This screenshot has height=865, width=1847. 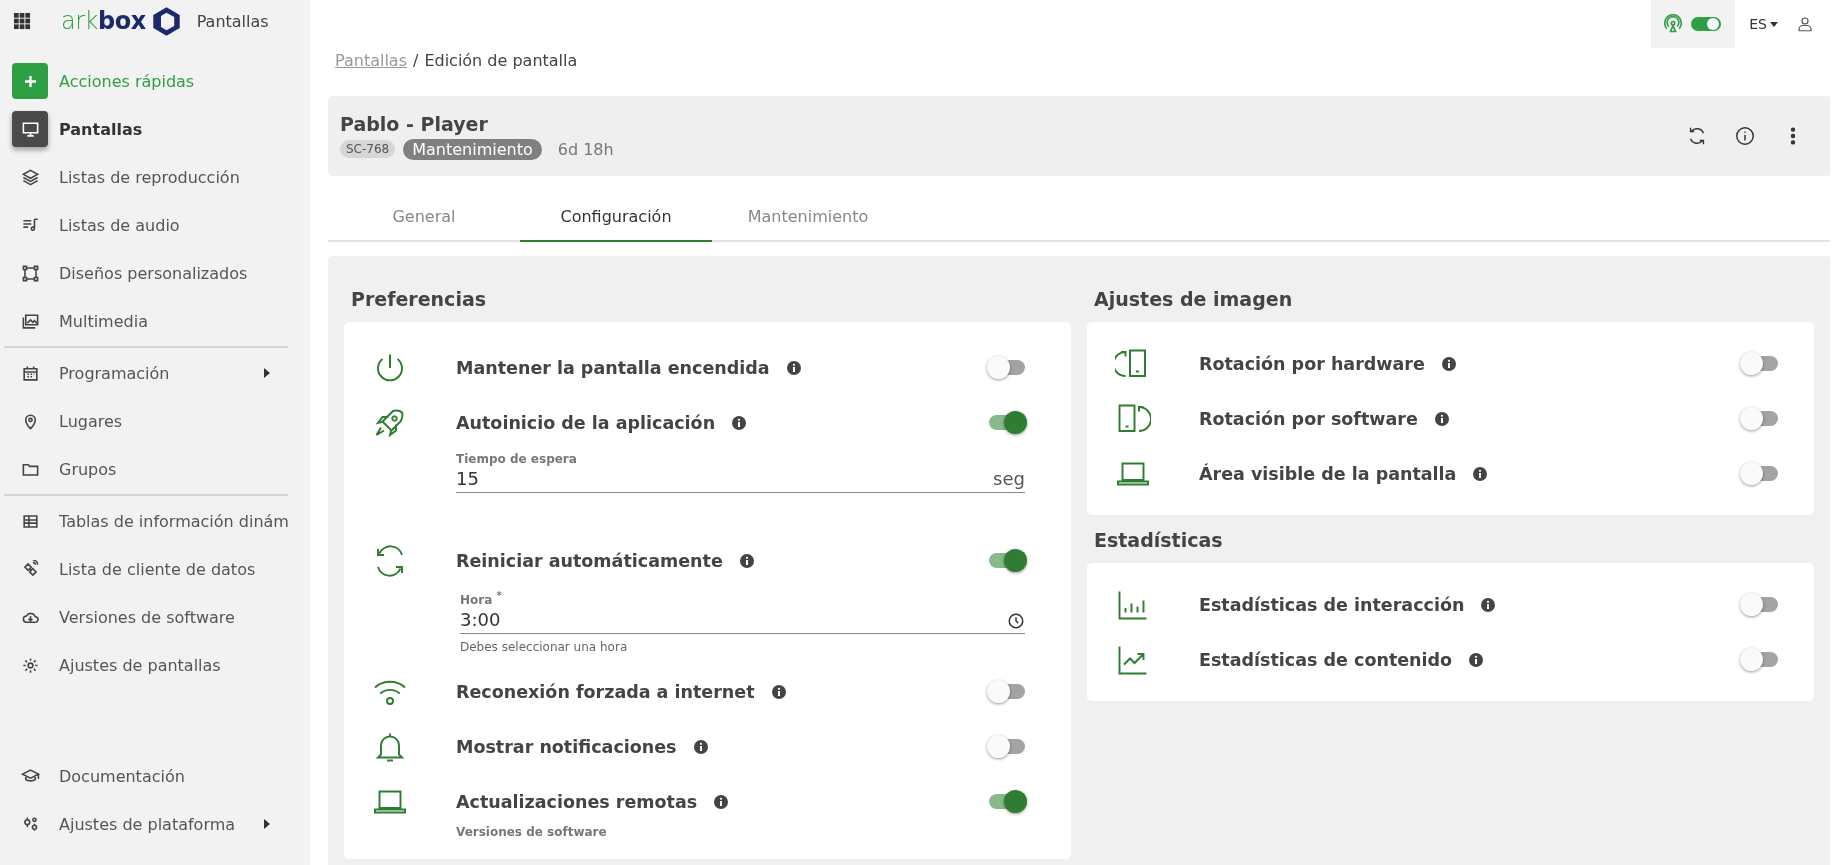 I want to click on calendar-icon, so click(x=30, y=373).